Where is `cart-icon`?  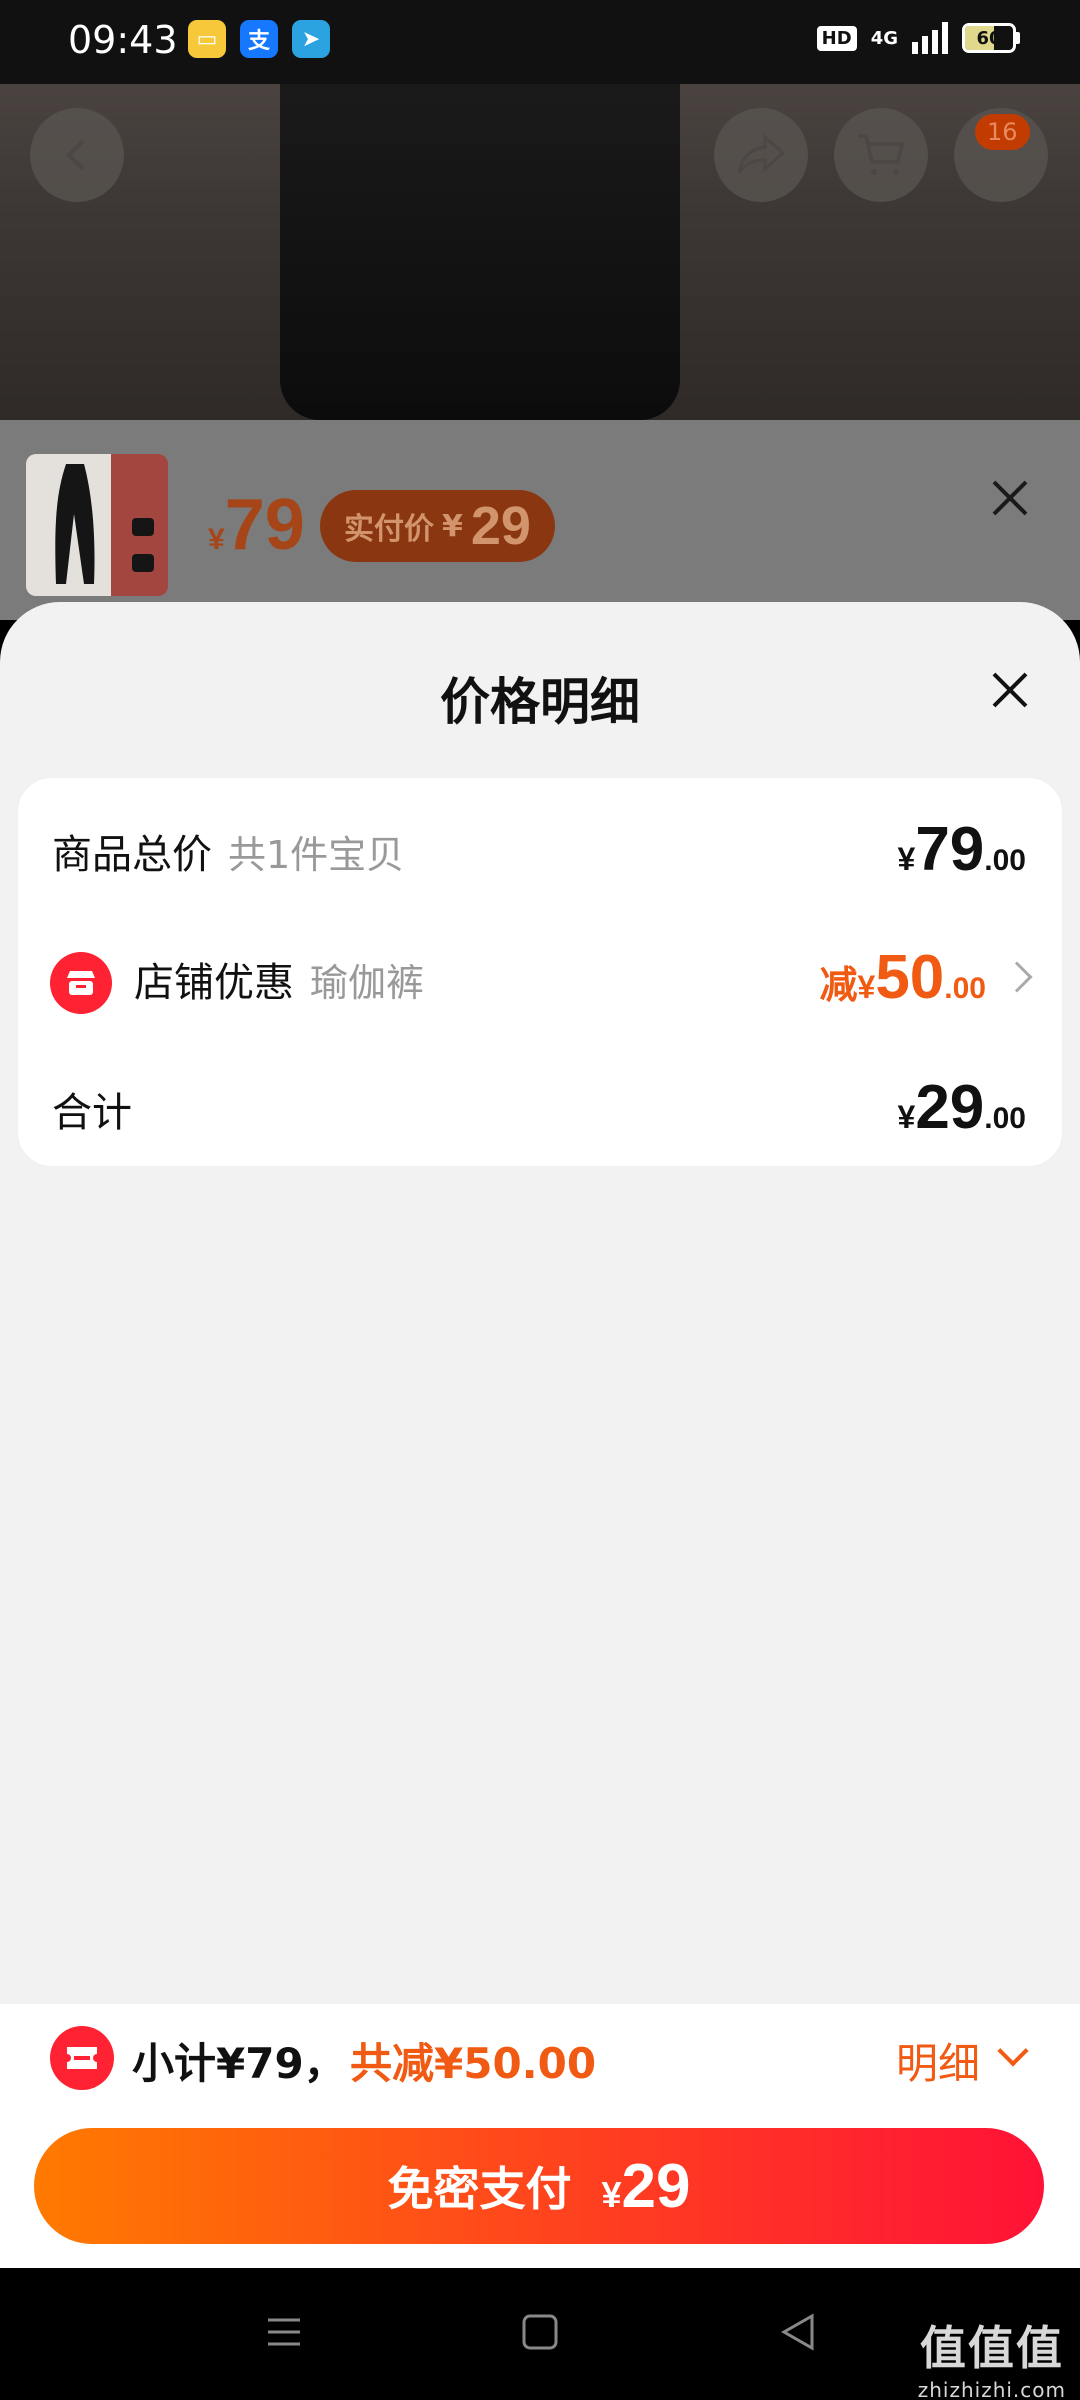
cart-icon is located at coordinates (881, 154).